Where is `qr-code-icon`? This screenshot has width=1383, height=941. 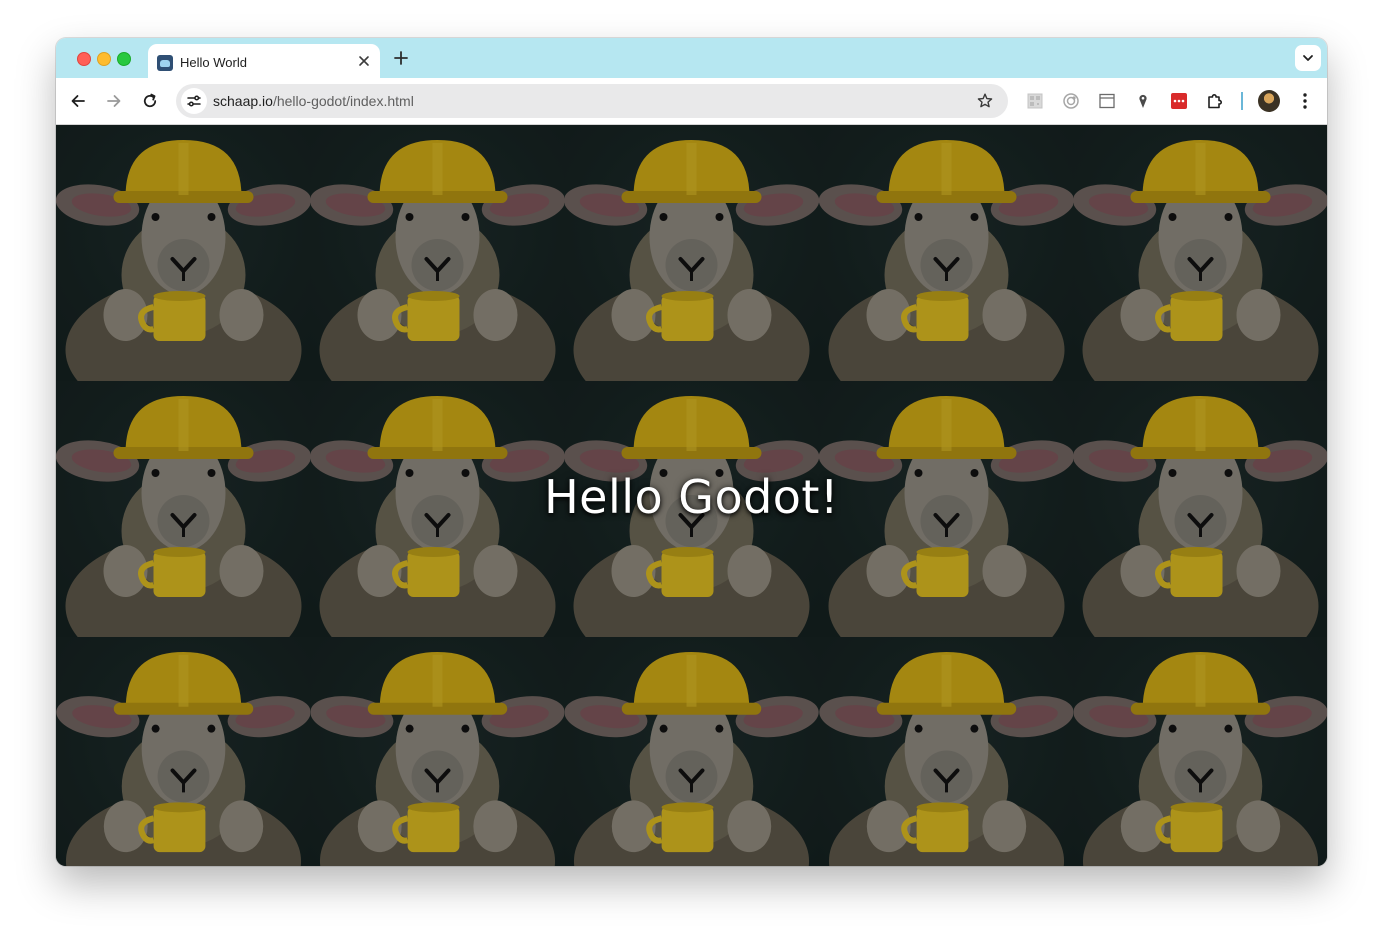 qr-code-icon is located at coordinates (1035, 101).